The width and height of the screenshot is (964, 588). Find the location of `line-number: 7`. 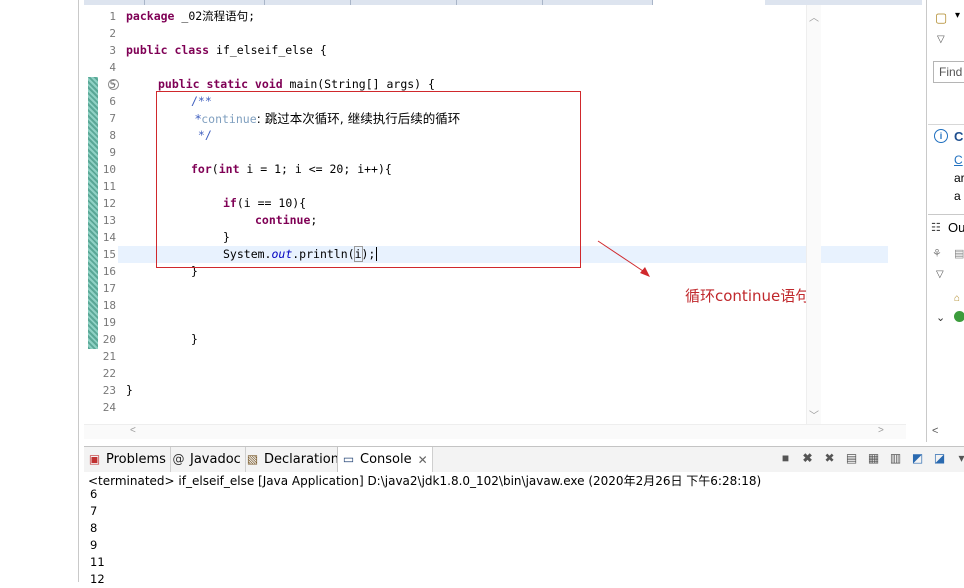

line-number: 7 is located at coordinates (112, 118).